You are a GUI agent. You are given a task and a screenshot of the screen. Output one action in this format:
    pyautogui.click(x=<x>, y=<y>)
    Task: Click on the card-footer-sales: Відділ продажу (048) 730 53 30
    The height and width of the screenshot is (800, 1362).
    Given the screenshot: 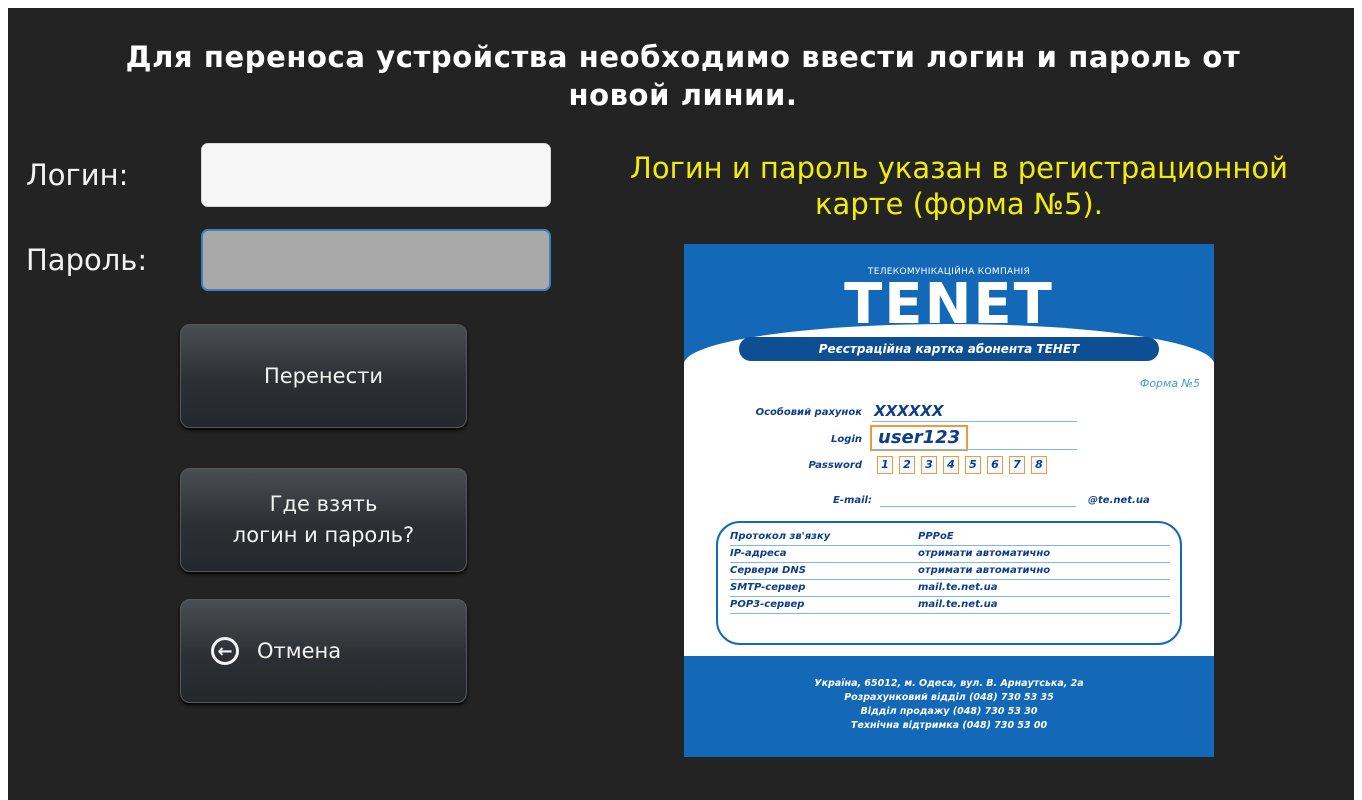 What is the action you would take?
    pyautogui.click(x=949, y=711)
    